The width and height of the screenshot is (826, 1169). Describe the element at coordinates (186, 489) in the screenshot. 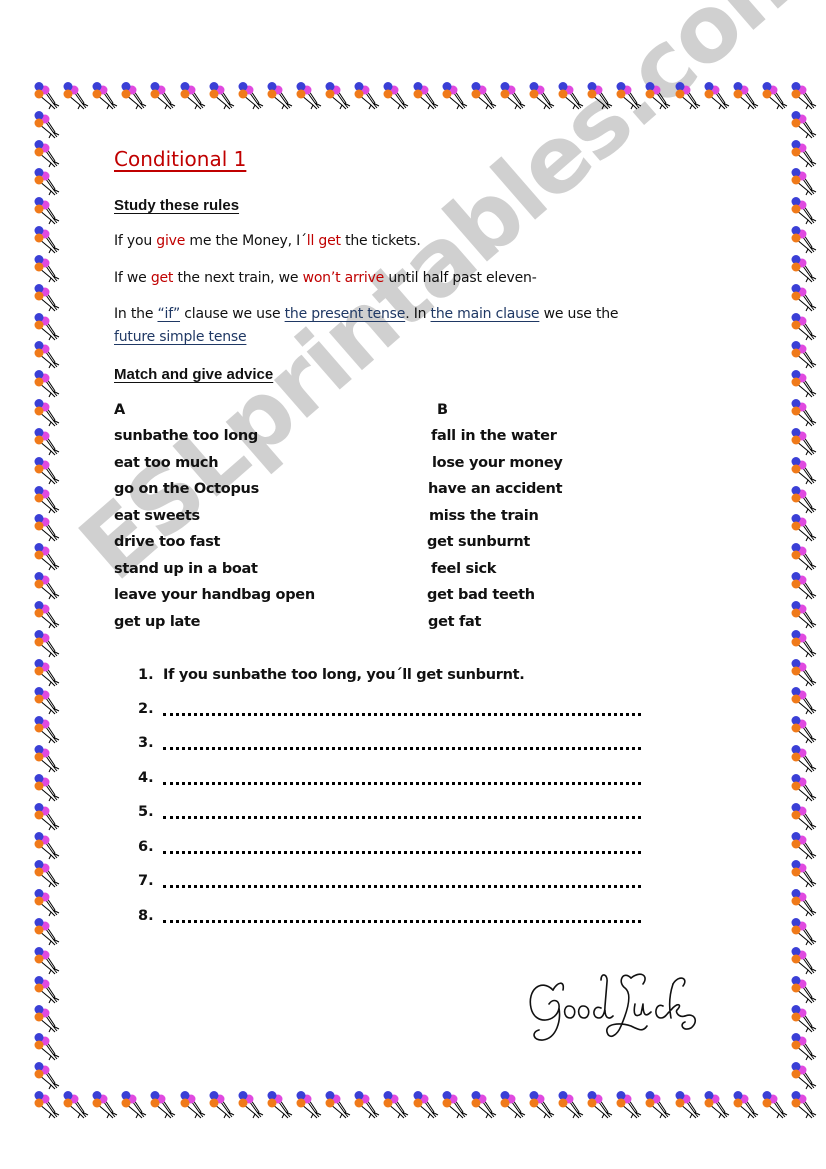

I see `column-a-item: go on the Octopus` at that location.